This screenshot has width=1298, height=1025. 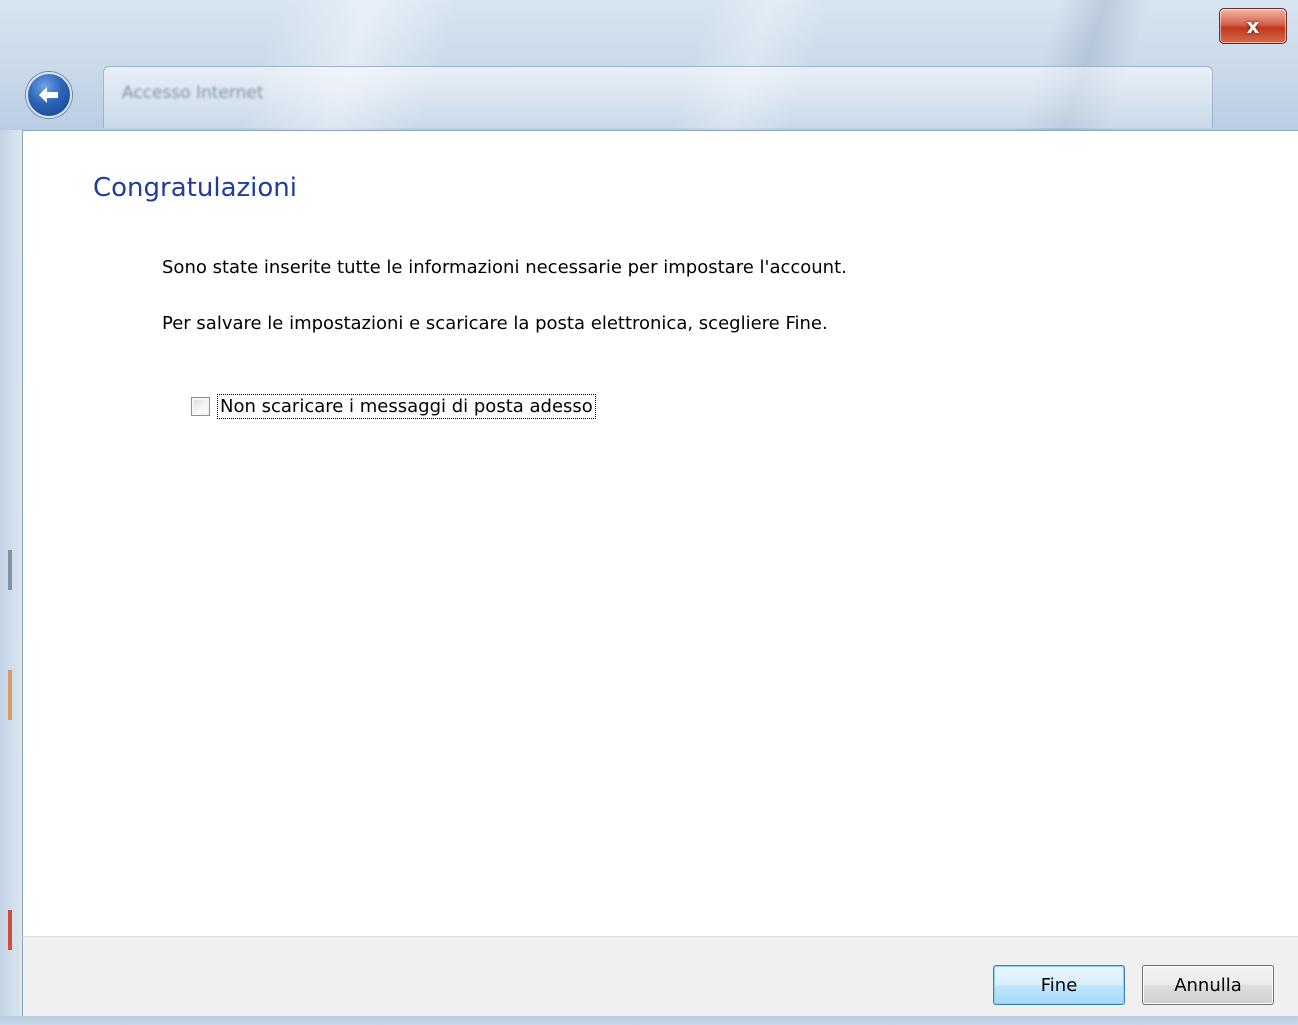 I want to click on close-icon: x, so click(x=1253, y=26).